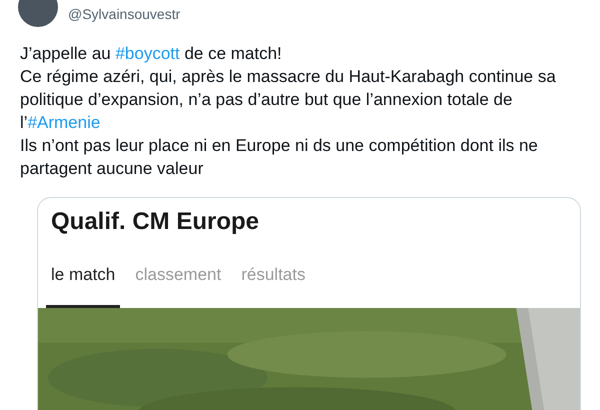 The image size is (600, 410). What do you see at coordinates (124, 14) in the screenshot?
I see `user-handle: @Sylvainsouvestr` at bounding box center [124, 14].